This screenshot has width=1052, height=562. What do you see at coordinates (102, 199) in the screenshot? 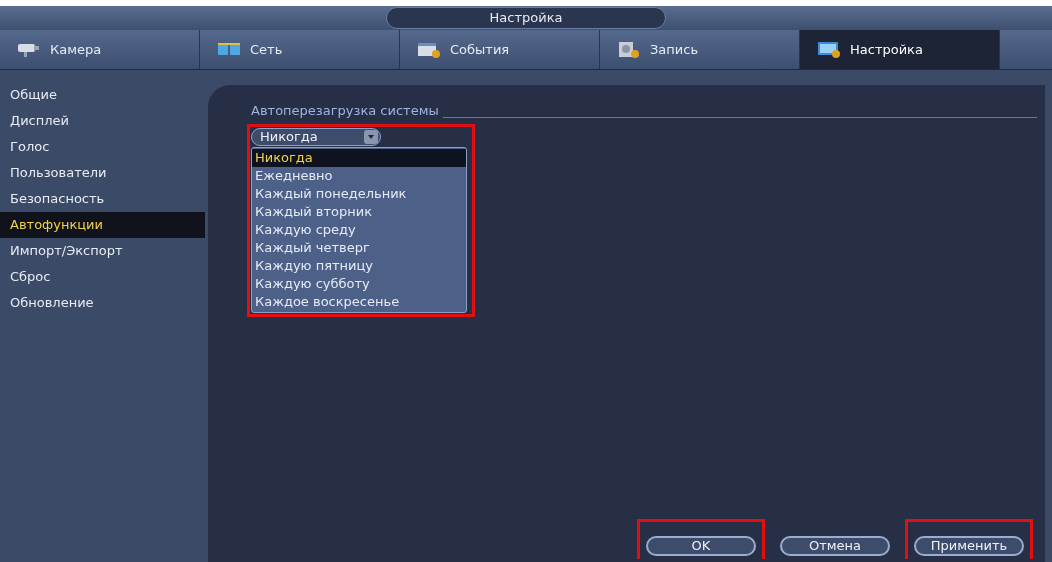
I see `sidebar-item: Безопасность` at bounding box center [102, 199].